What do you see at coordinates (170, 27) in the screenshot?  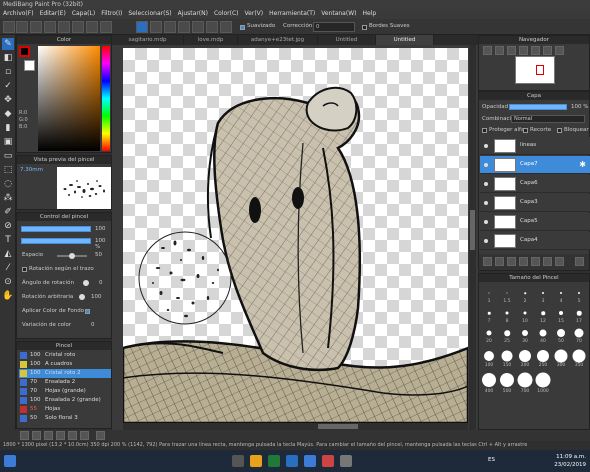 I see `selection-mode-3-icon` at bounding box center [170, 27].